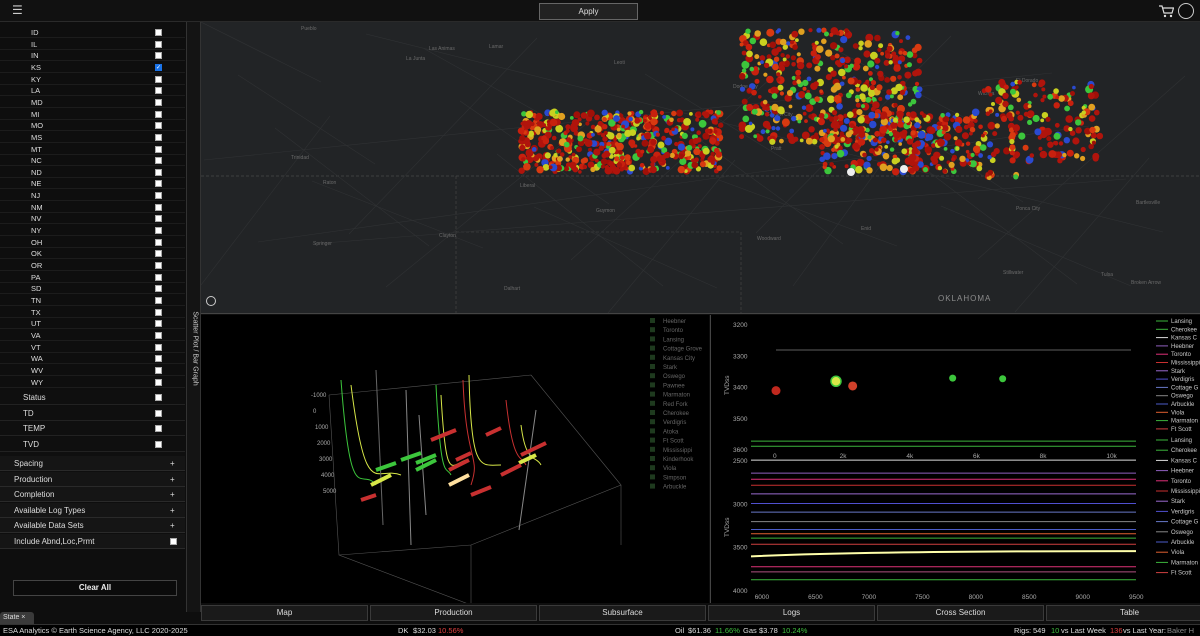 Image resolution: width=1200 pixels, height=636 pixels. Describe the element at coordinates (92, 370) in the screenshot. I see `state-row-wv: WV` at that location.